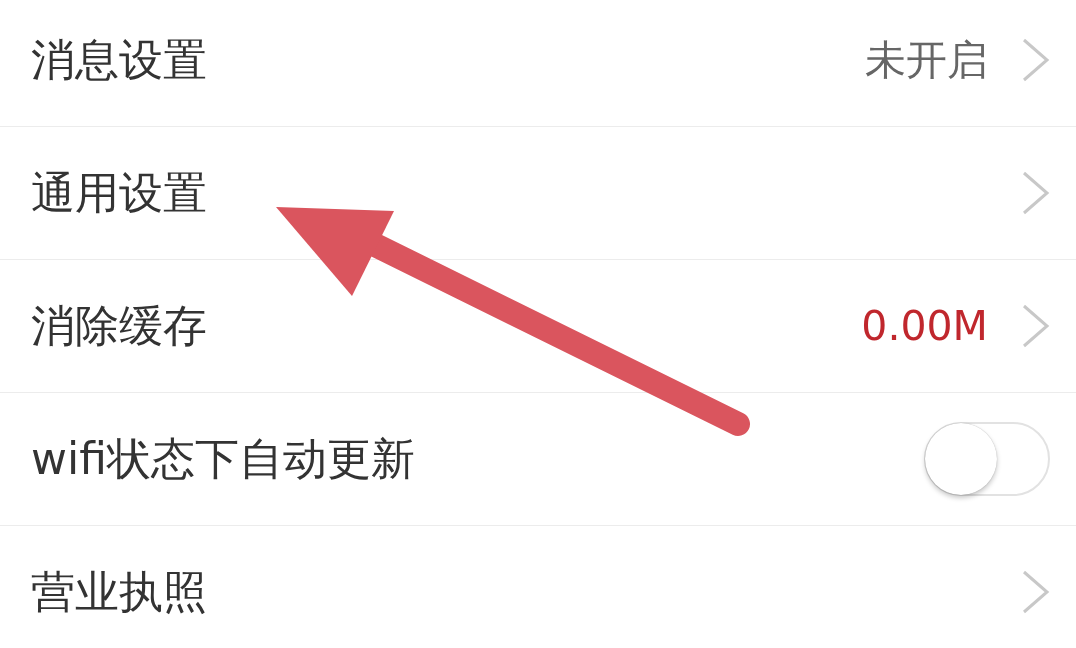 Image resolution: width=1076 pixels, height=648 pixels. Describe the element at coordinates (223, 458) in the screenshot. I see `row-label: wifi状态下自动更新` at that location.